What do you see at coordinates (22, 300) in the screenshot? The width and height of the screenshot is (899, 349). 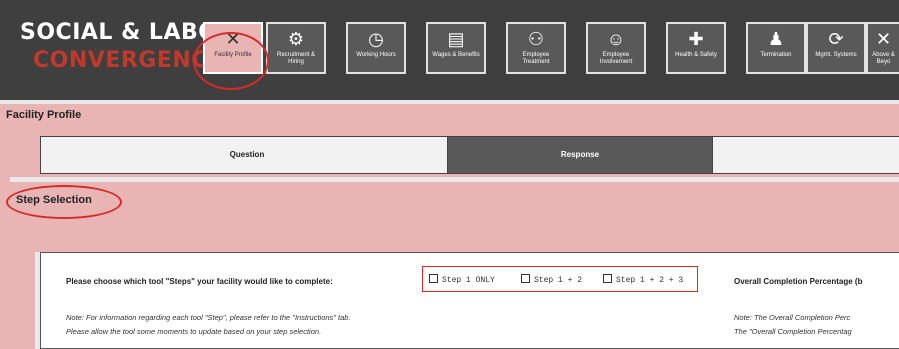 I see `spacer-column` at bounding box center [22, 300].